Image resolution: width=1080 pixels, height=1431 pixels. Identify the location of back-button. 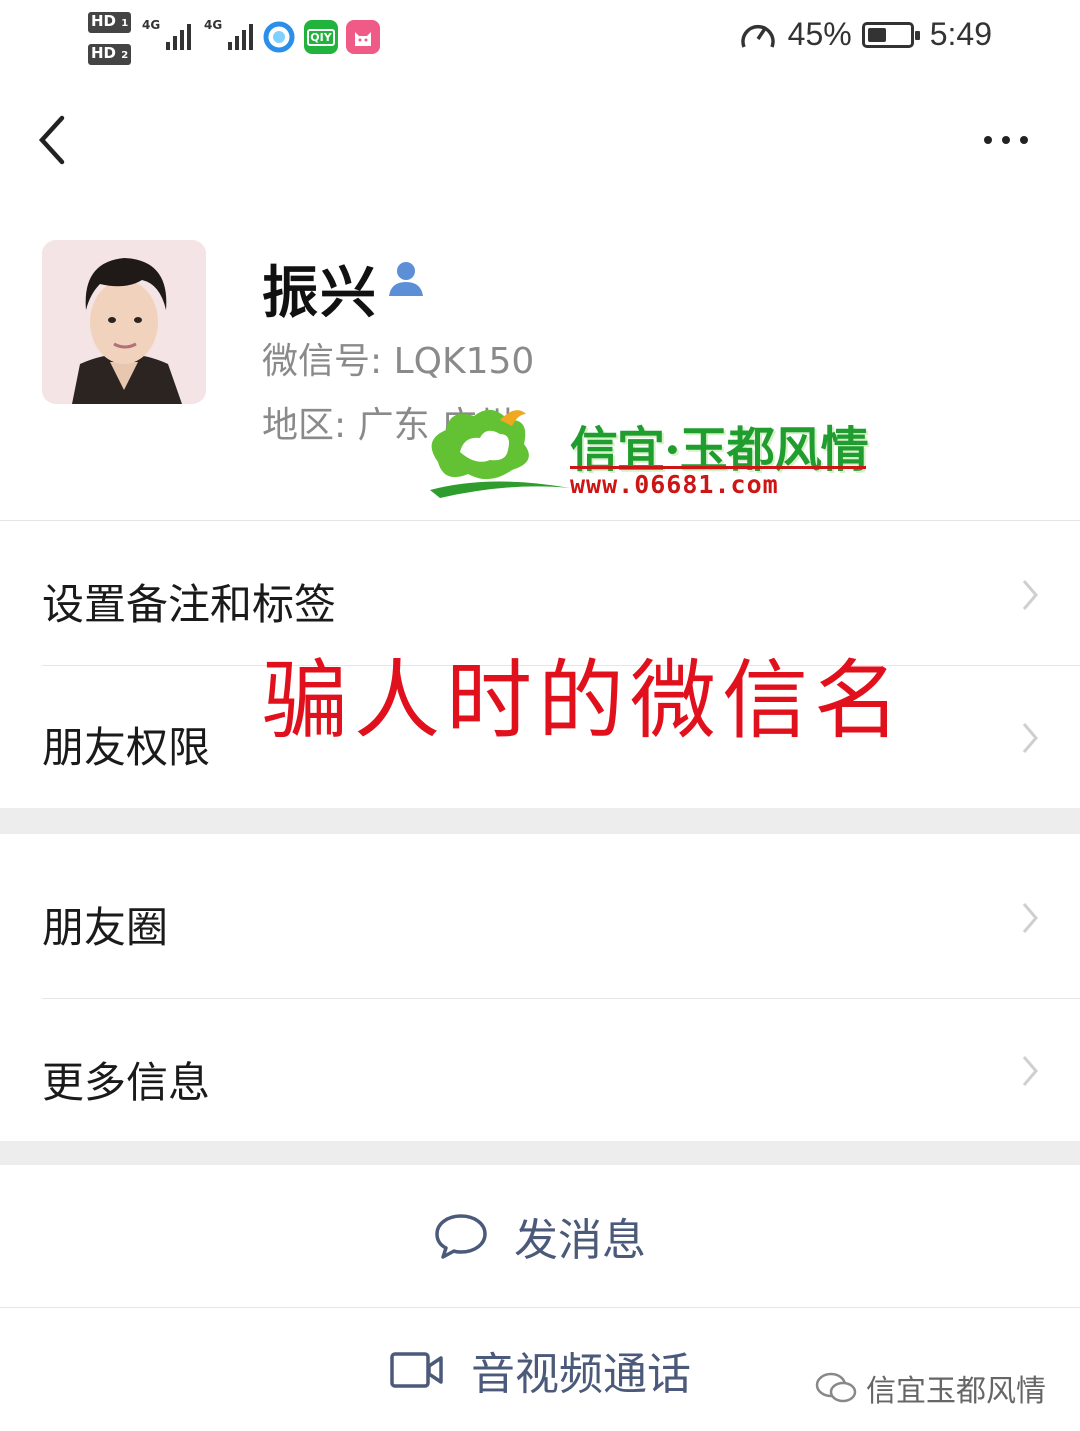
(56, 140).